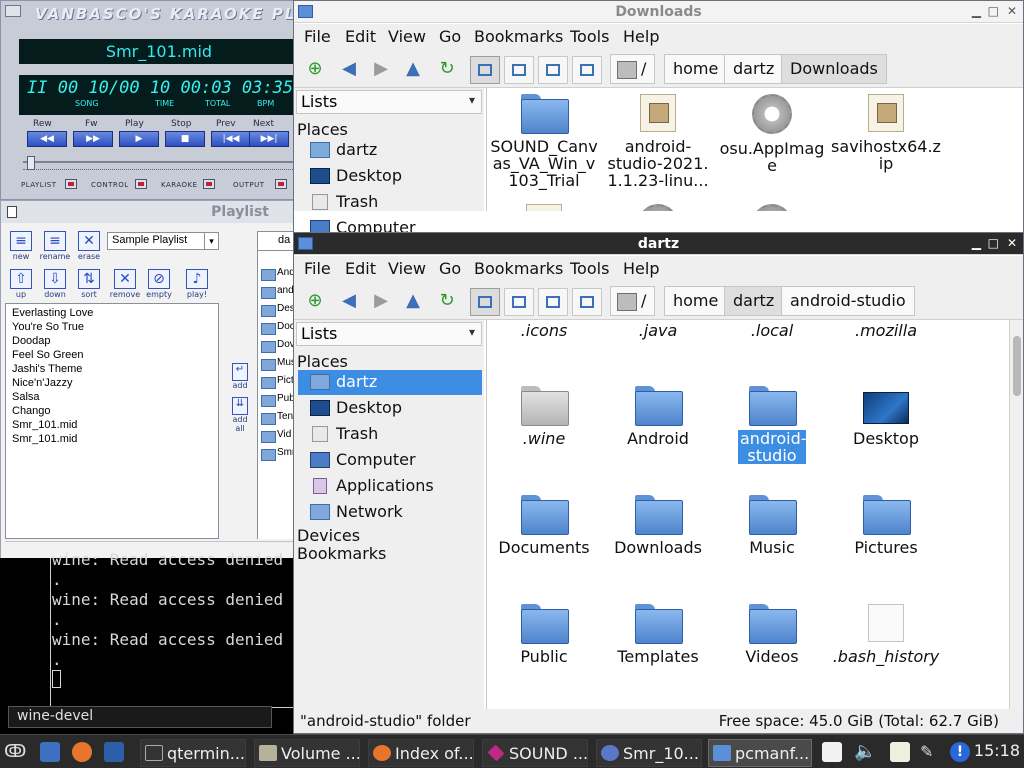  Describe the element at coordinates (848, 301) in the screenshot. I see `breadcrumb-android-studio: android-studio` at that location.